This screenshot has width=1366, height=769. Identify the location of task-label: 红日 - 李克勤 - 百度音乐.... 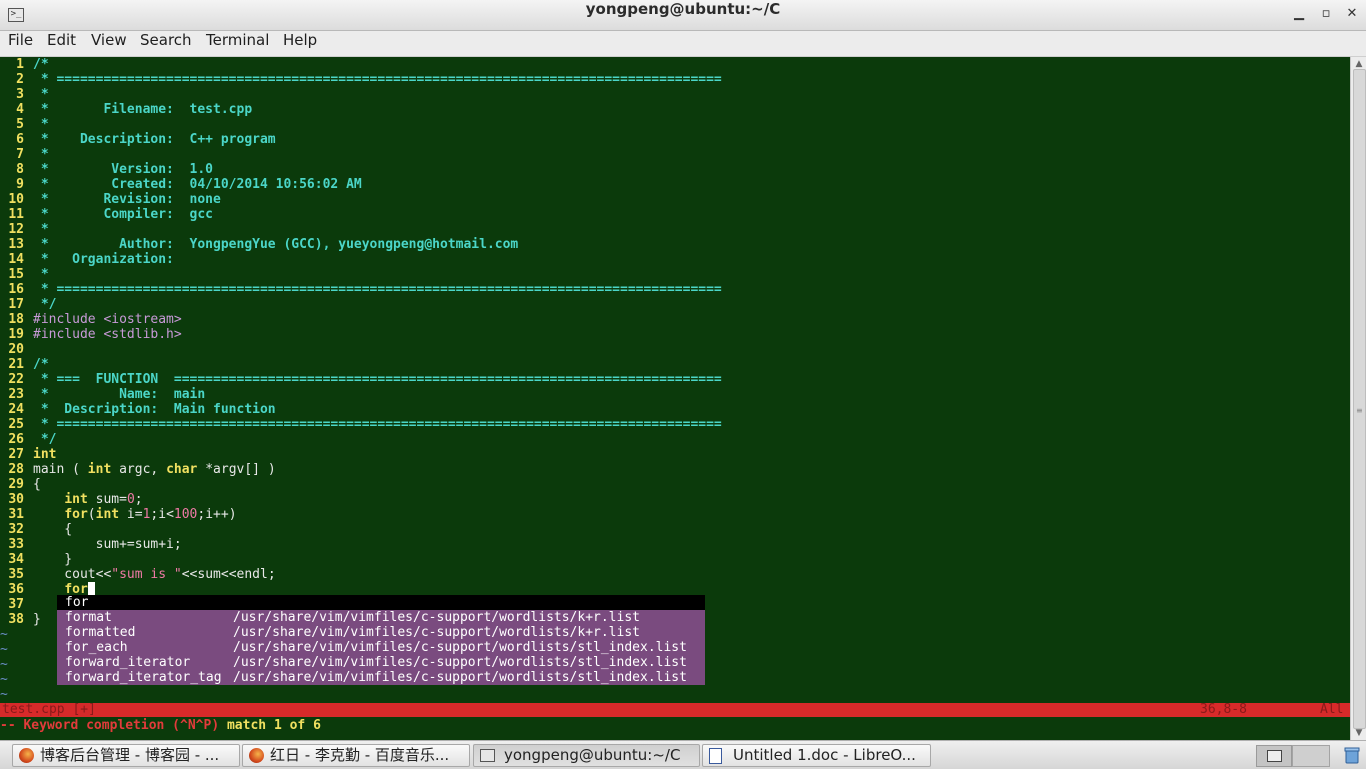
(360, 755).